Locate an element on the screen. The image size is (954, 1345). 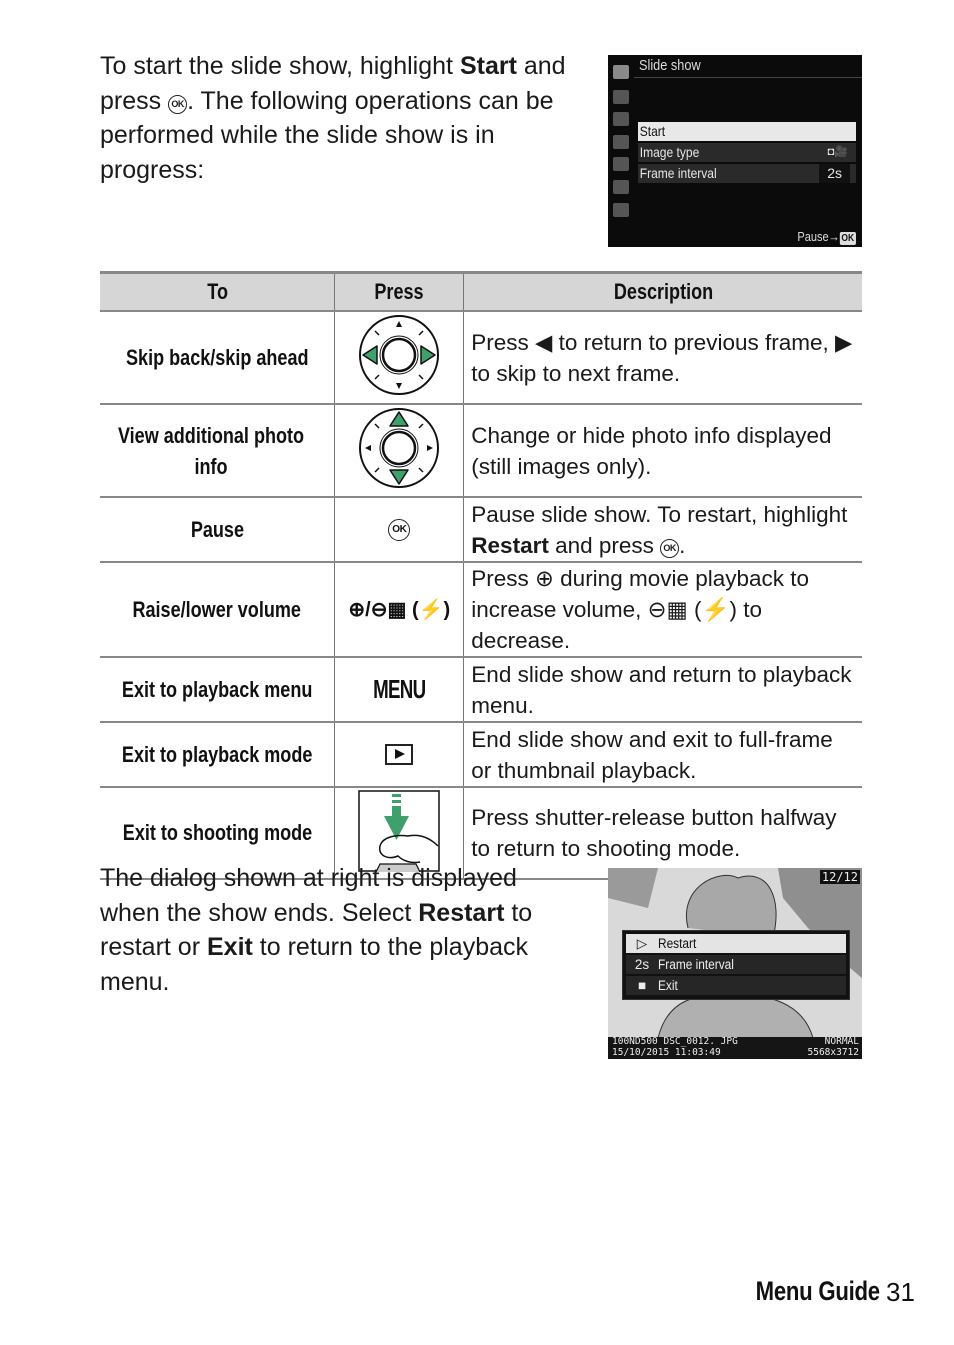
recent-settings-icon is located at coordinates (621, 210).